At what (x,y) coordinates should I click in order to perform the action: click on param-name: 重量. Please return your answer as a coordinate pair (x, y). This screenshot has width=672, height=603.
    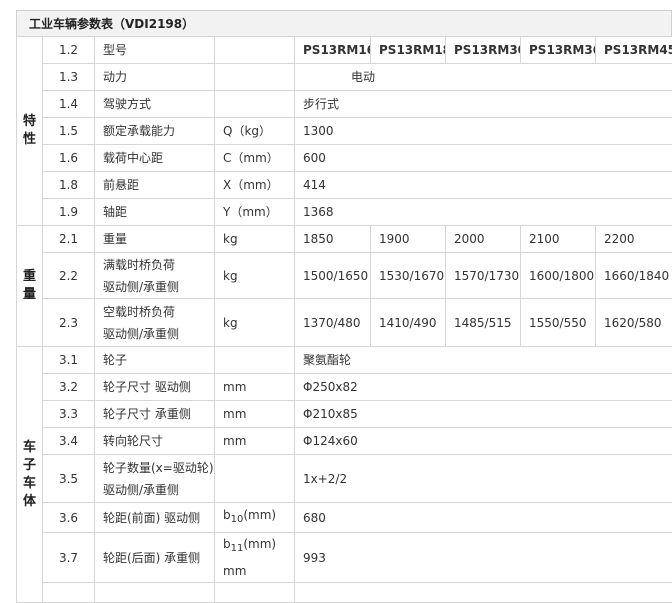
    Looking at the image, I should click on (155, 239).